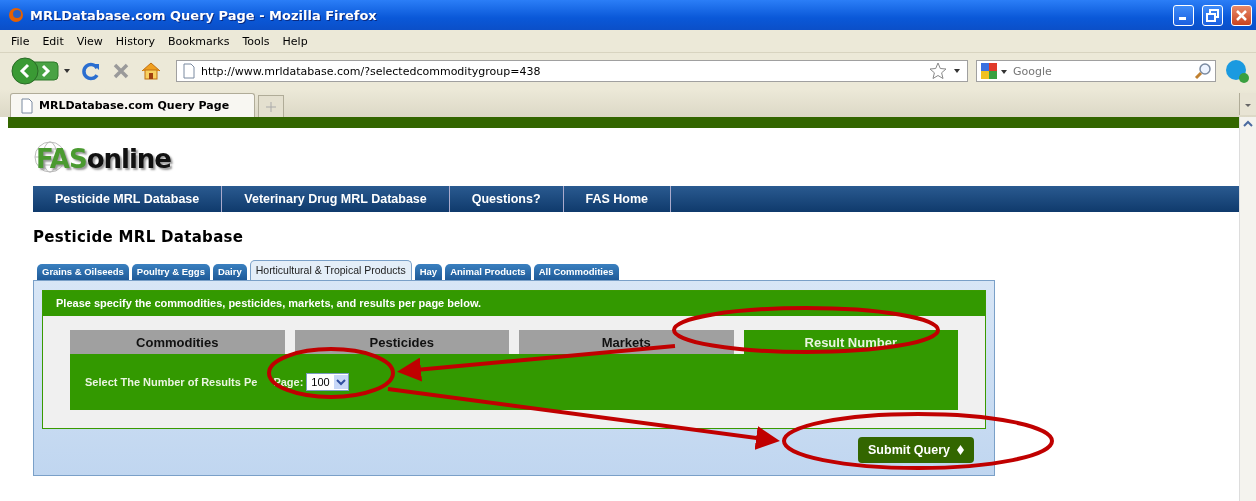  I want to click on menu-item: Tools, so click(257, 41).